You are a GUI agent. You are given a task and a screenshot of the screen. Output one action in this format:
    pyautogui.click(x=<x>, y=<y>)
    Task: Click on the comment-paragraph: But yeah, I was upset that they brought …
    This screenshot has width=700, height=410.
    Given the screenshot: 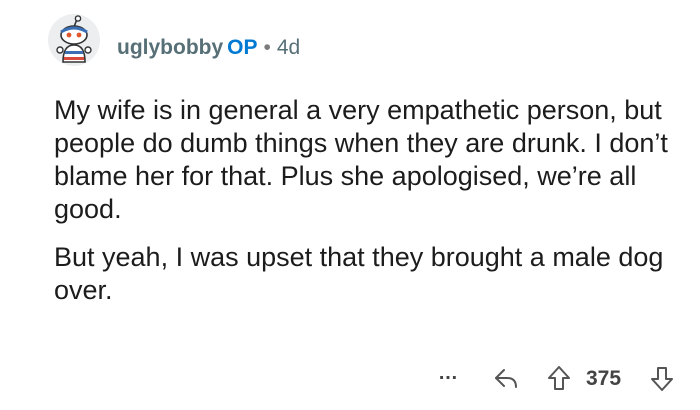 What is the action you would take?
    pyautogui.click(x=359, y=273)
    